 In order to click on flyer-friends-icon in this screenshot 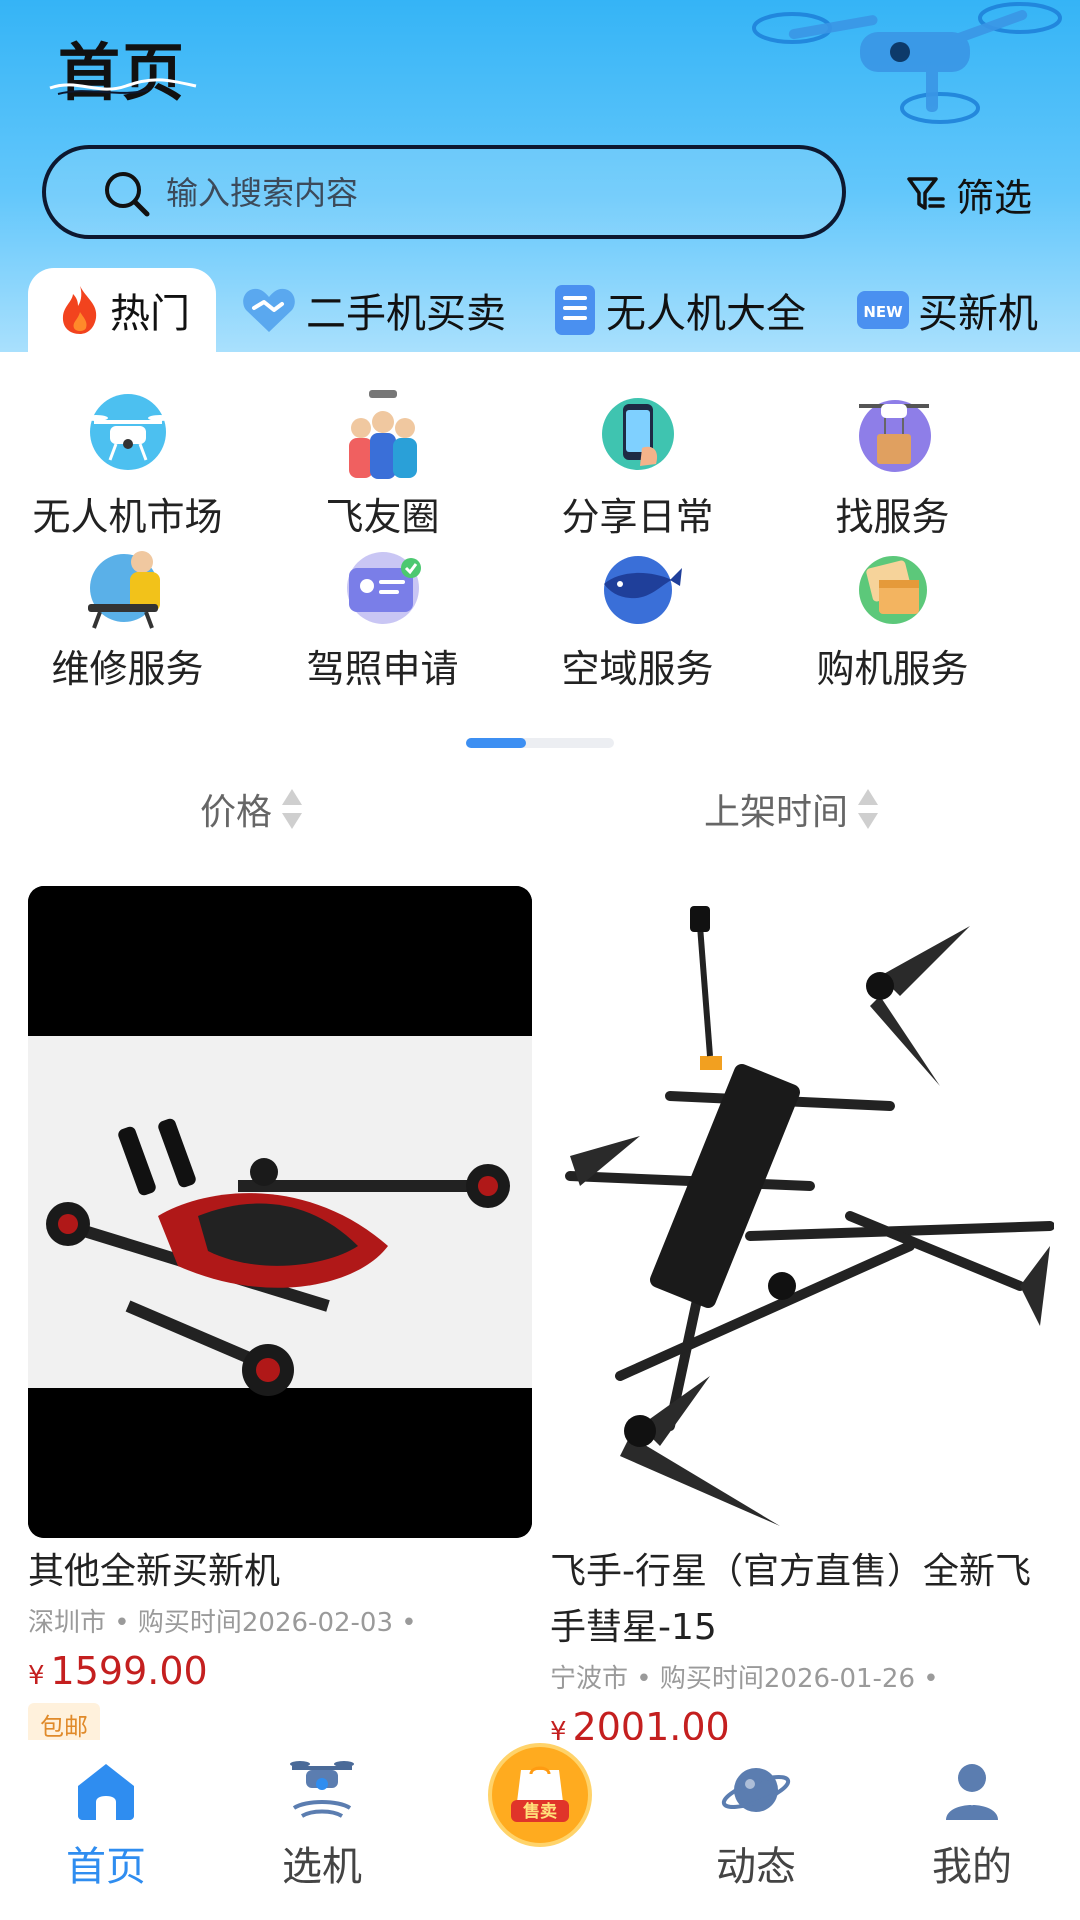, I will do `click(382, 434)`.